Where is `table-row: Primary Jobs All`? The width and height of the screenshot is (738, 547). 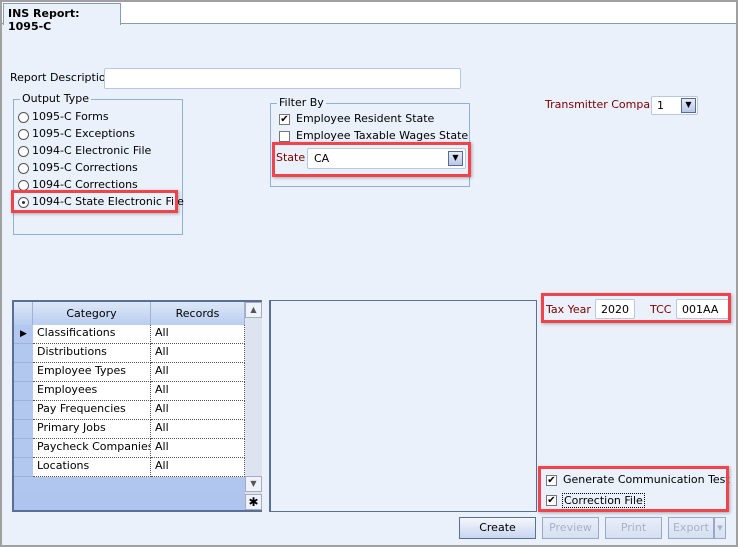
table-row: Primary Jobs All is located at coordinates (129, 429).